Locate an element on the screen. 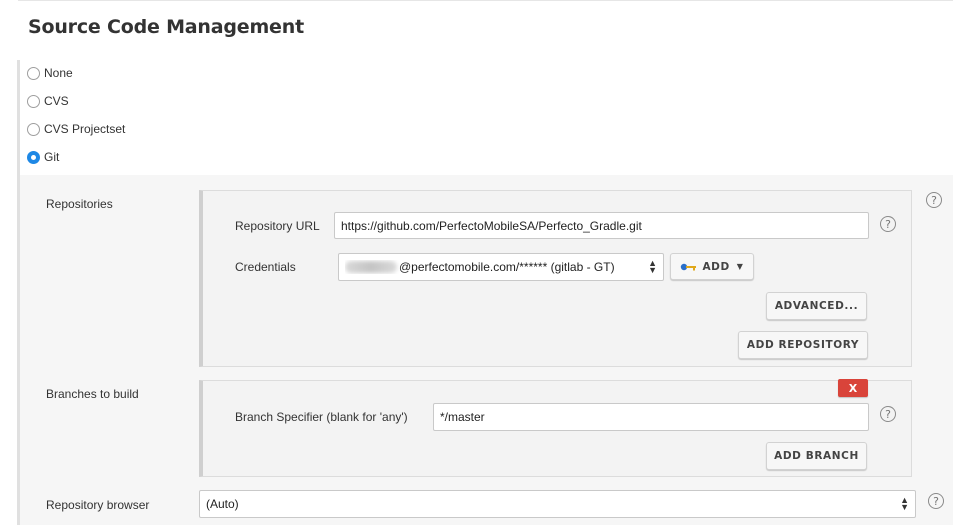 Image resolution: width=953 pixels, height=525 pixels. repositories-help-icon: ? is located at coordinates (934, 200).